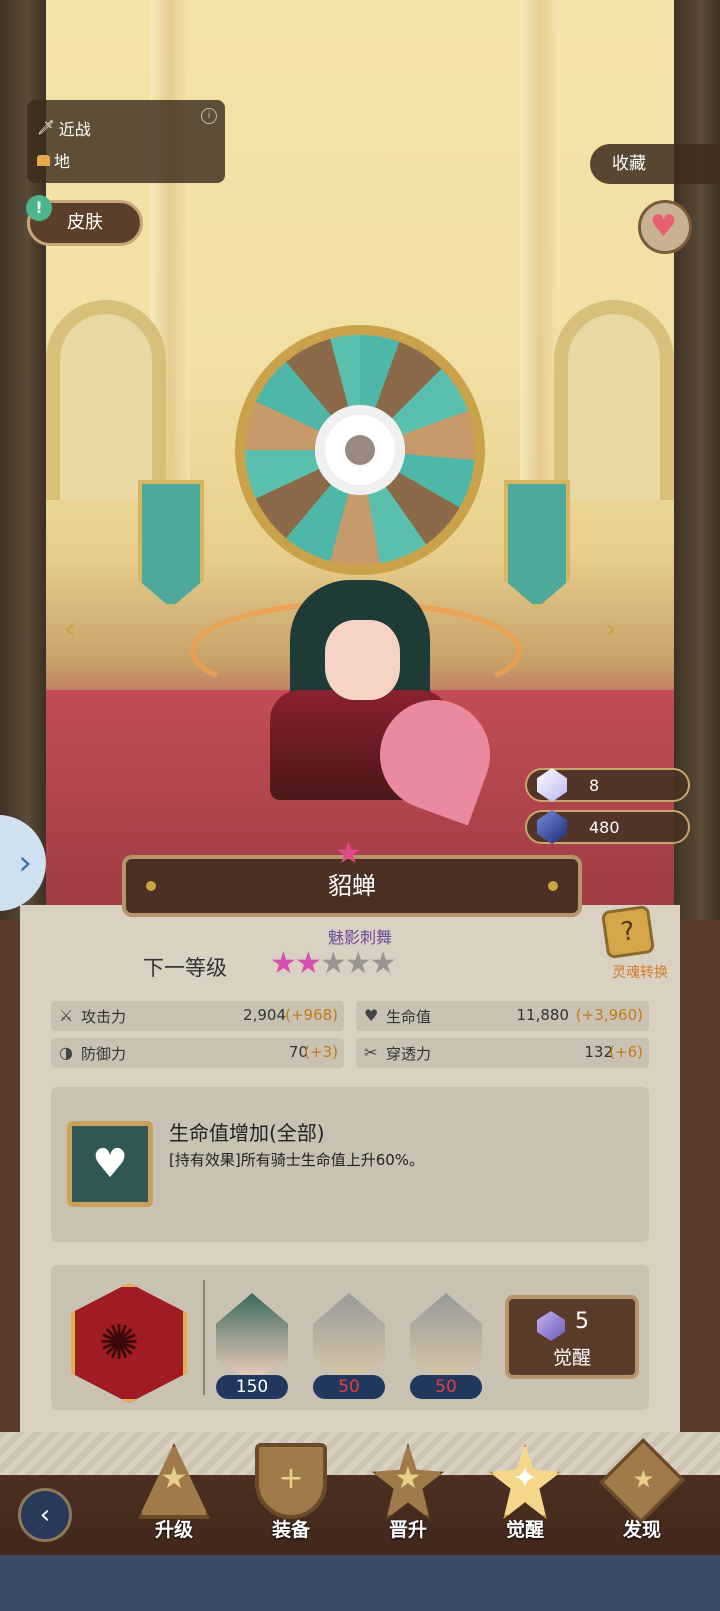 The image size is (720, 1611). I want to click on divider, so click(204, 1337).